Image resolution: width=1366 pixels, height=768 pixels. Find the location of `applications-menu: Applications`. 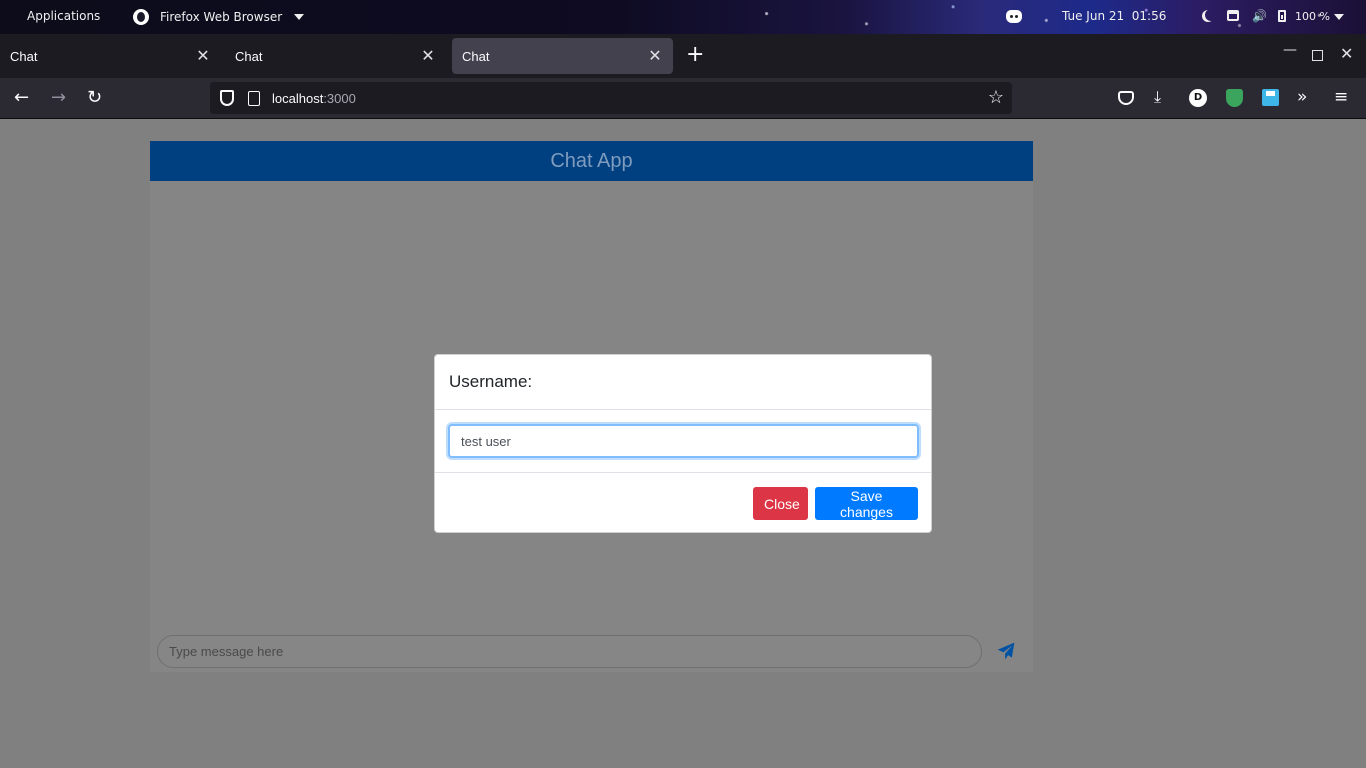

applications-menu: Applications is located at coordinates (63, 16).